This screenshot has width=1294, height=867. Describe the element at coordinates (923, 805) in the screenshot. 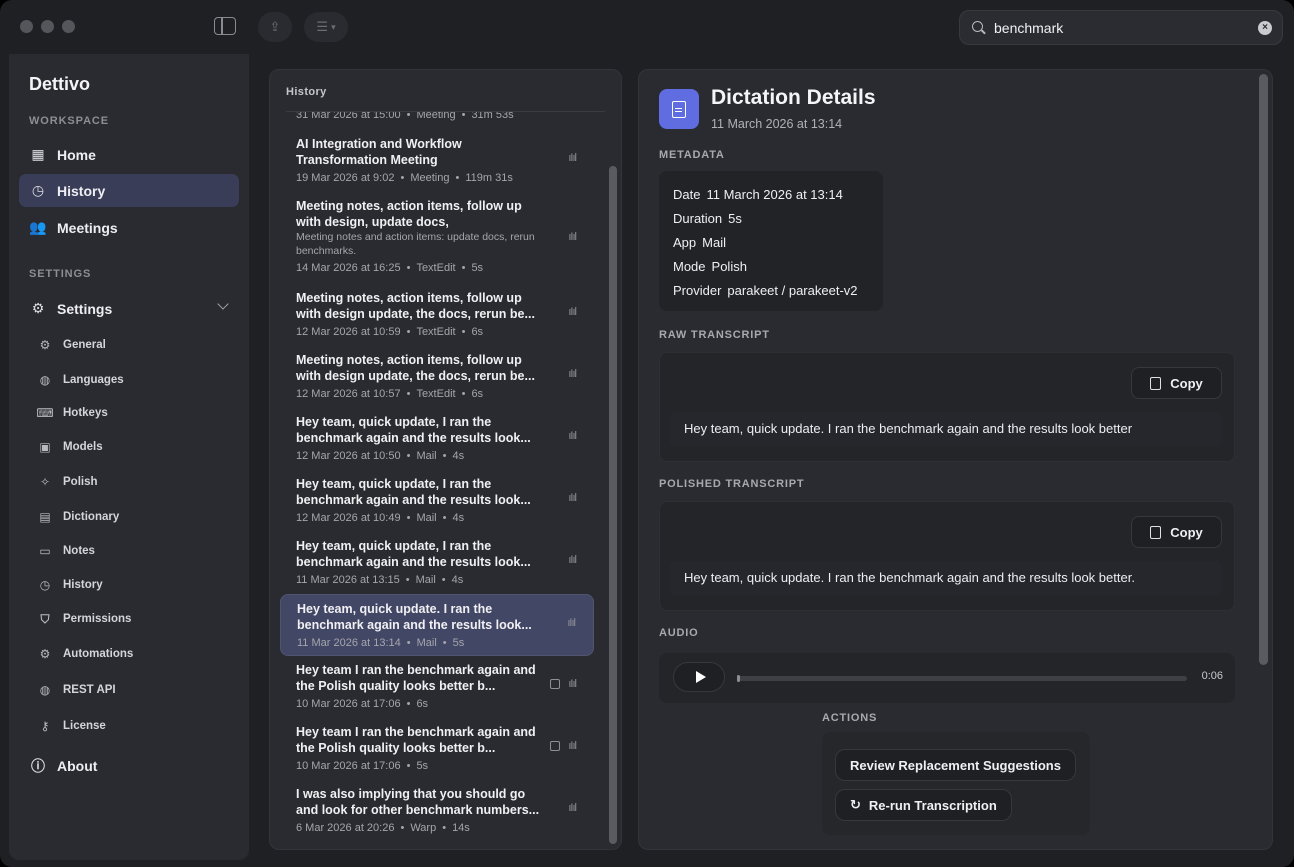

I see `rerun-transcription-button: ↻ Re-run Transcription` at that location.